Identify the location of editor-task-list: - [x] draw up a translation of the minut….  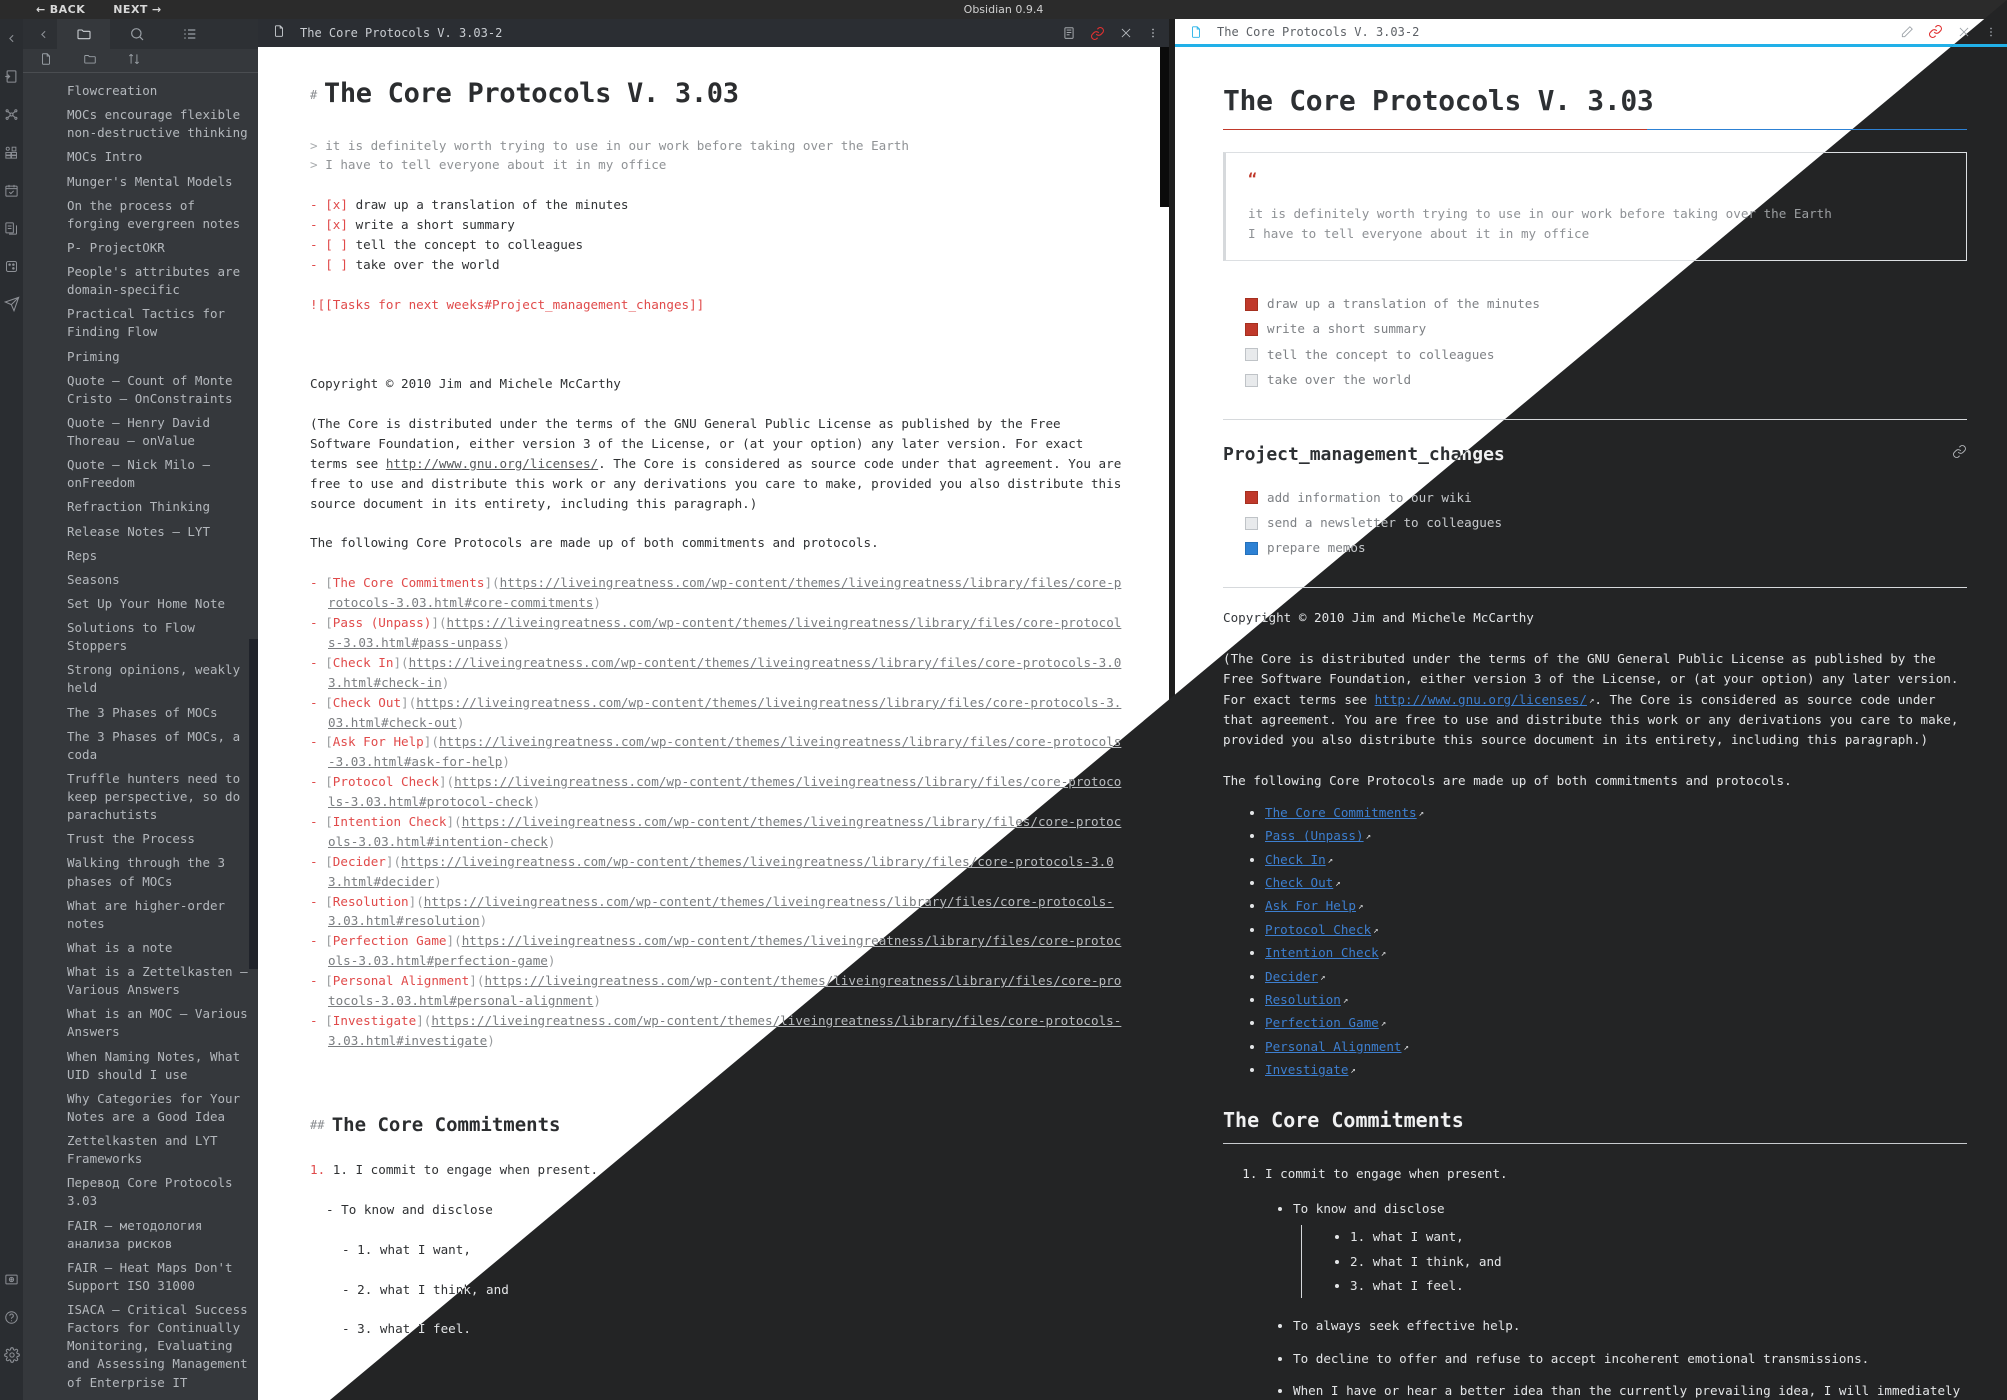
(716, 235).